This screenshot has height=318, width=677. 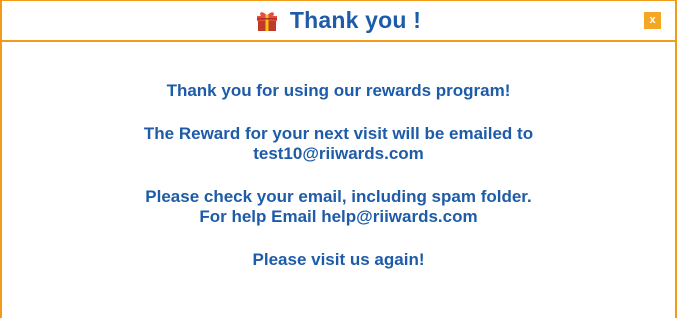 What do you see at coordinates (338, 216) in the screenshot?
I see `help-email-line: For help Email help@riiwards.com` at bounding box center [338, 216].